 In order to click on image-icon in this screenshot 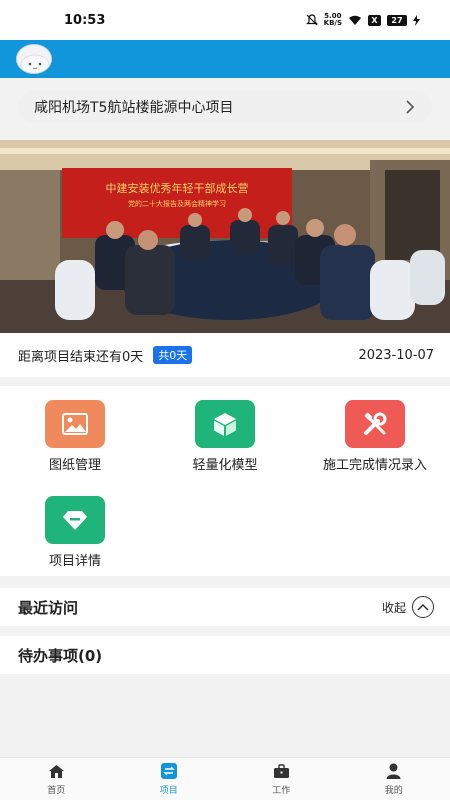, I will do `click(75, 424)`.